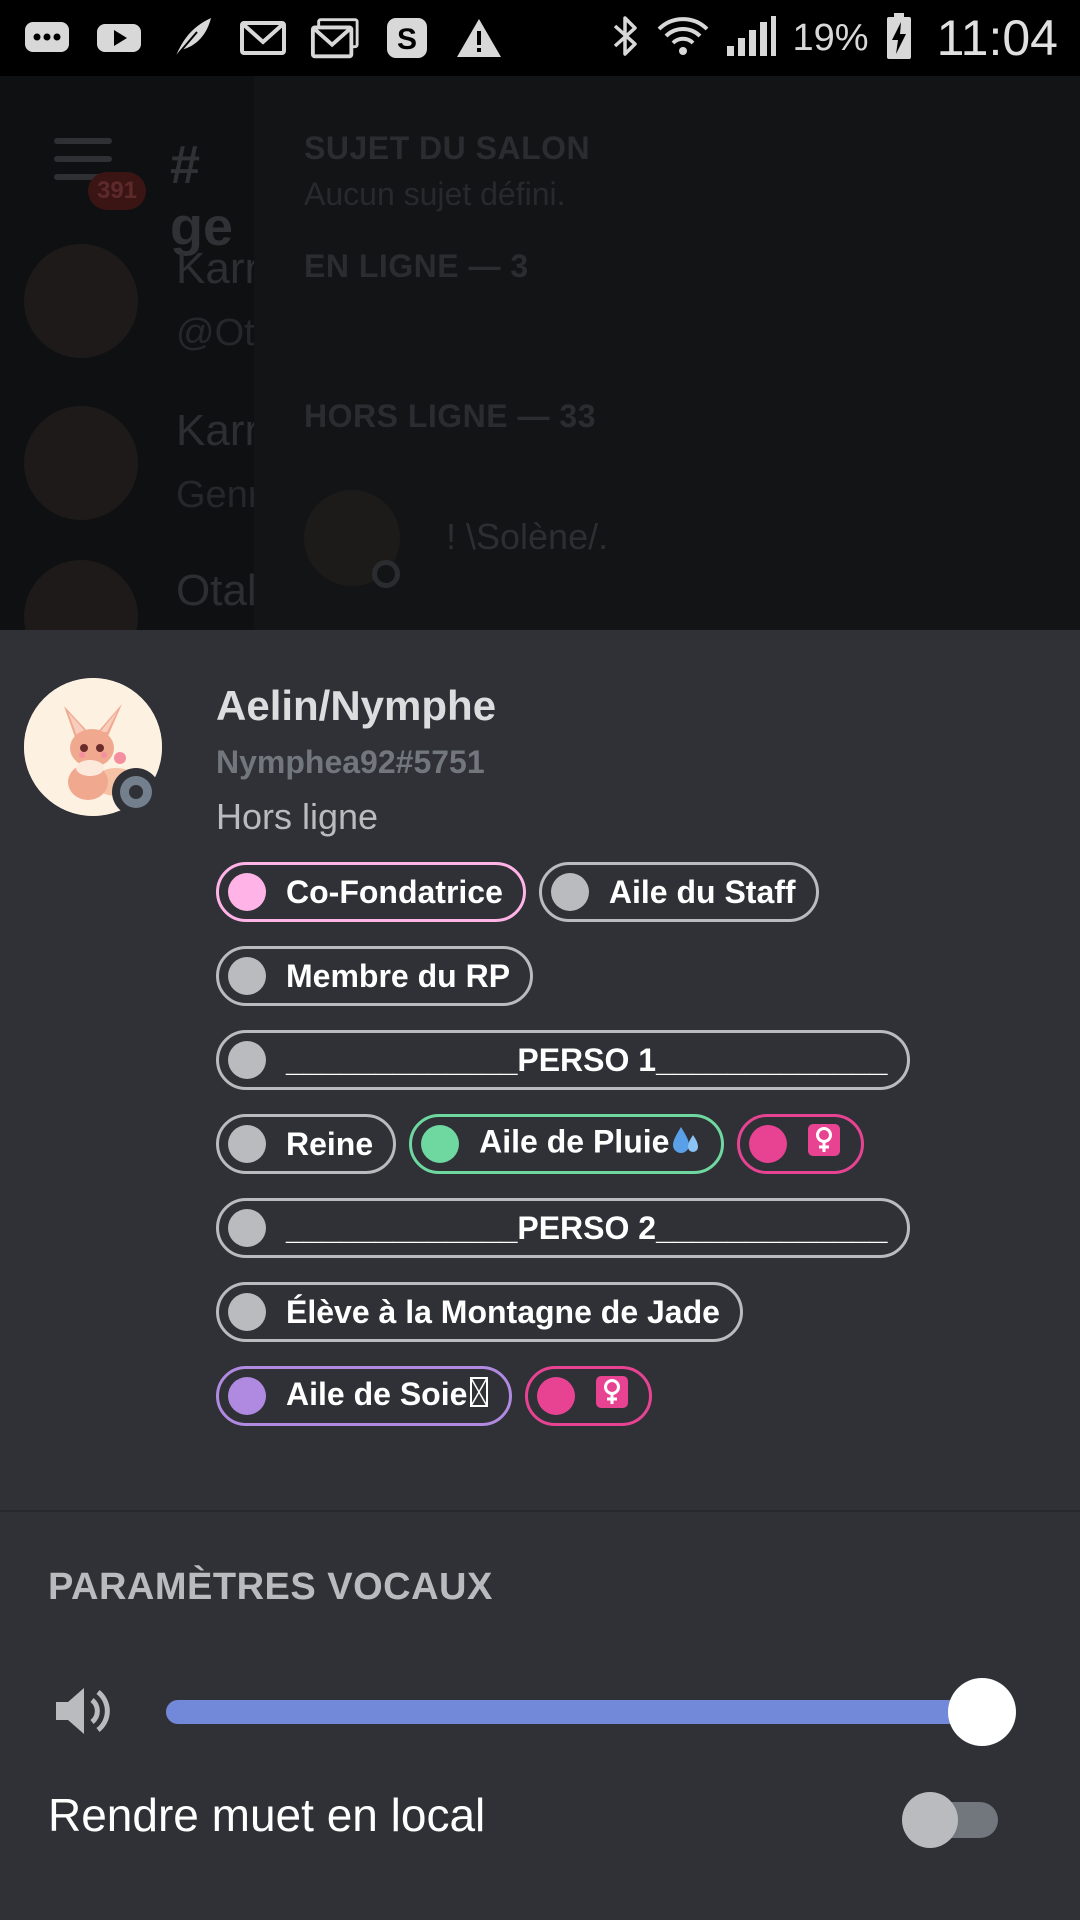  What do you see at coordinates (587, 1227) in the screenshot?
I see `role-label: _____________PERSO 2_____________` at bounding box center [587, 1227].